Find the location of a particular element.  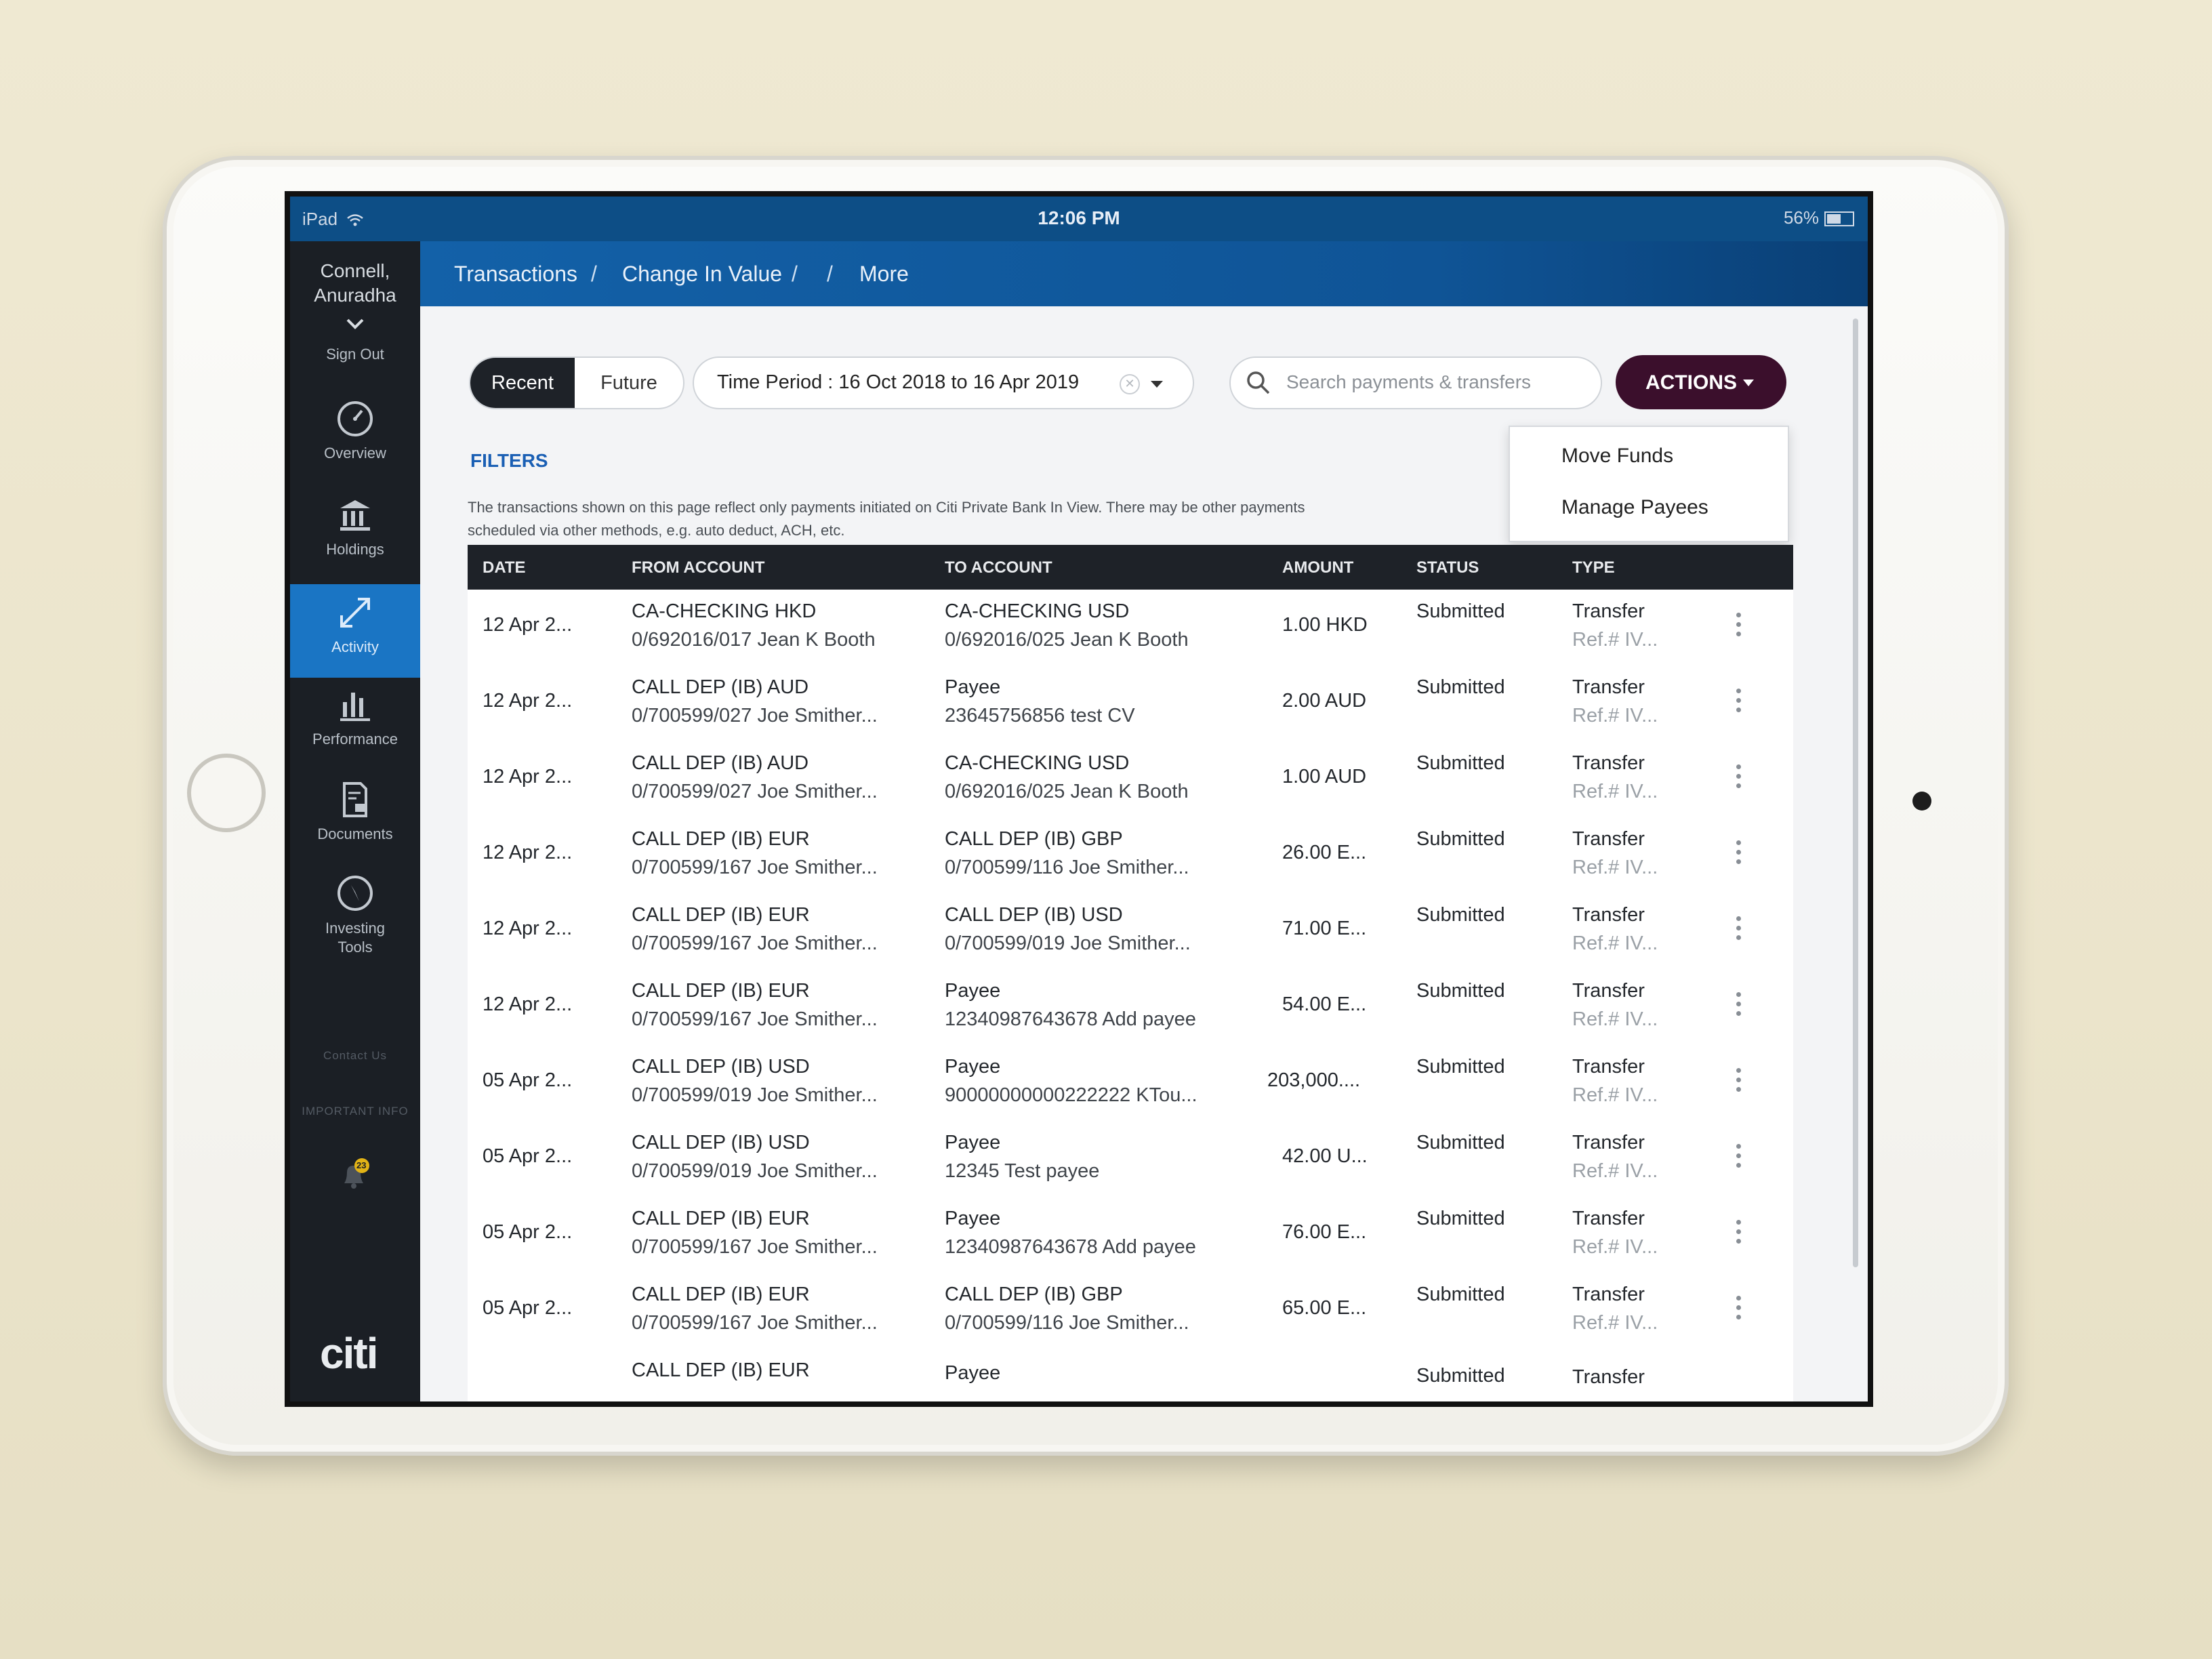

tab-recent: Recent is located at coordinates (522, 383).